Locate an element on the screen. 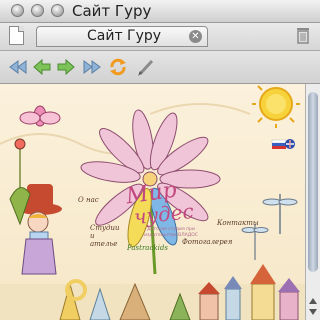  close-tab-icon: ✕ is located at coordinates (195, 36).